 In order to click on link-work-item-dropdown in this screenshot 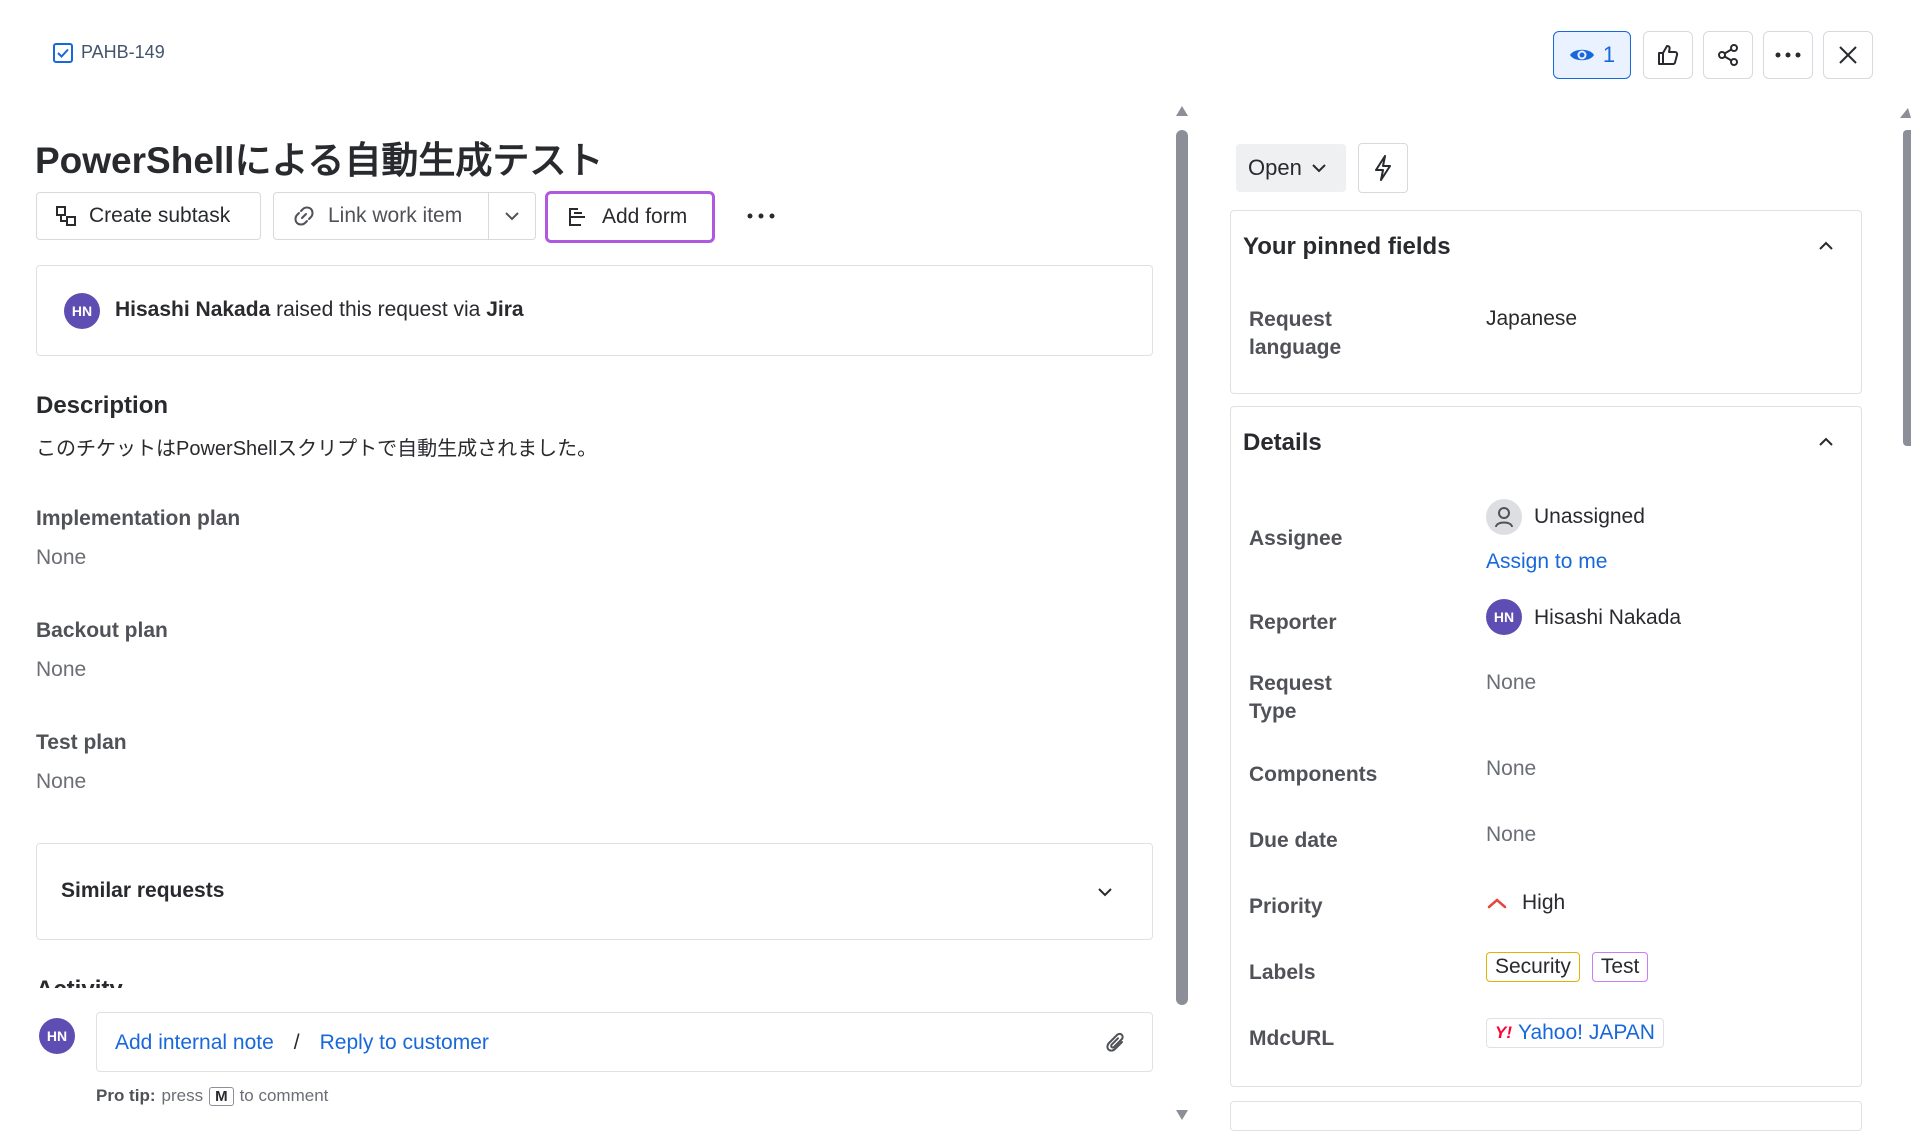, I will do `click(512, 216)`.